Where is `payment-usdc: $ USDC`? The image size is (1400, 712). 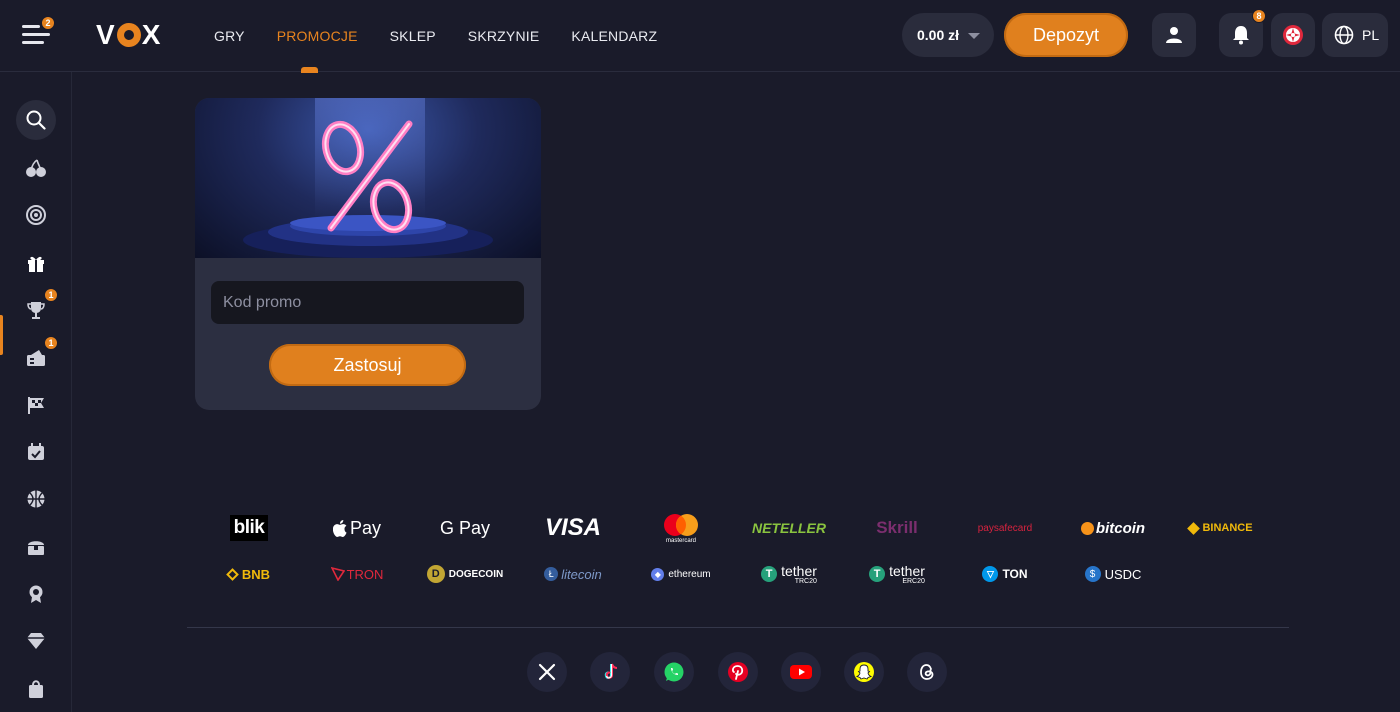
payment-usdc: $ USDC is located at coordinates (1113, 574).